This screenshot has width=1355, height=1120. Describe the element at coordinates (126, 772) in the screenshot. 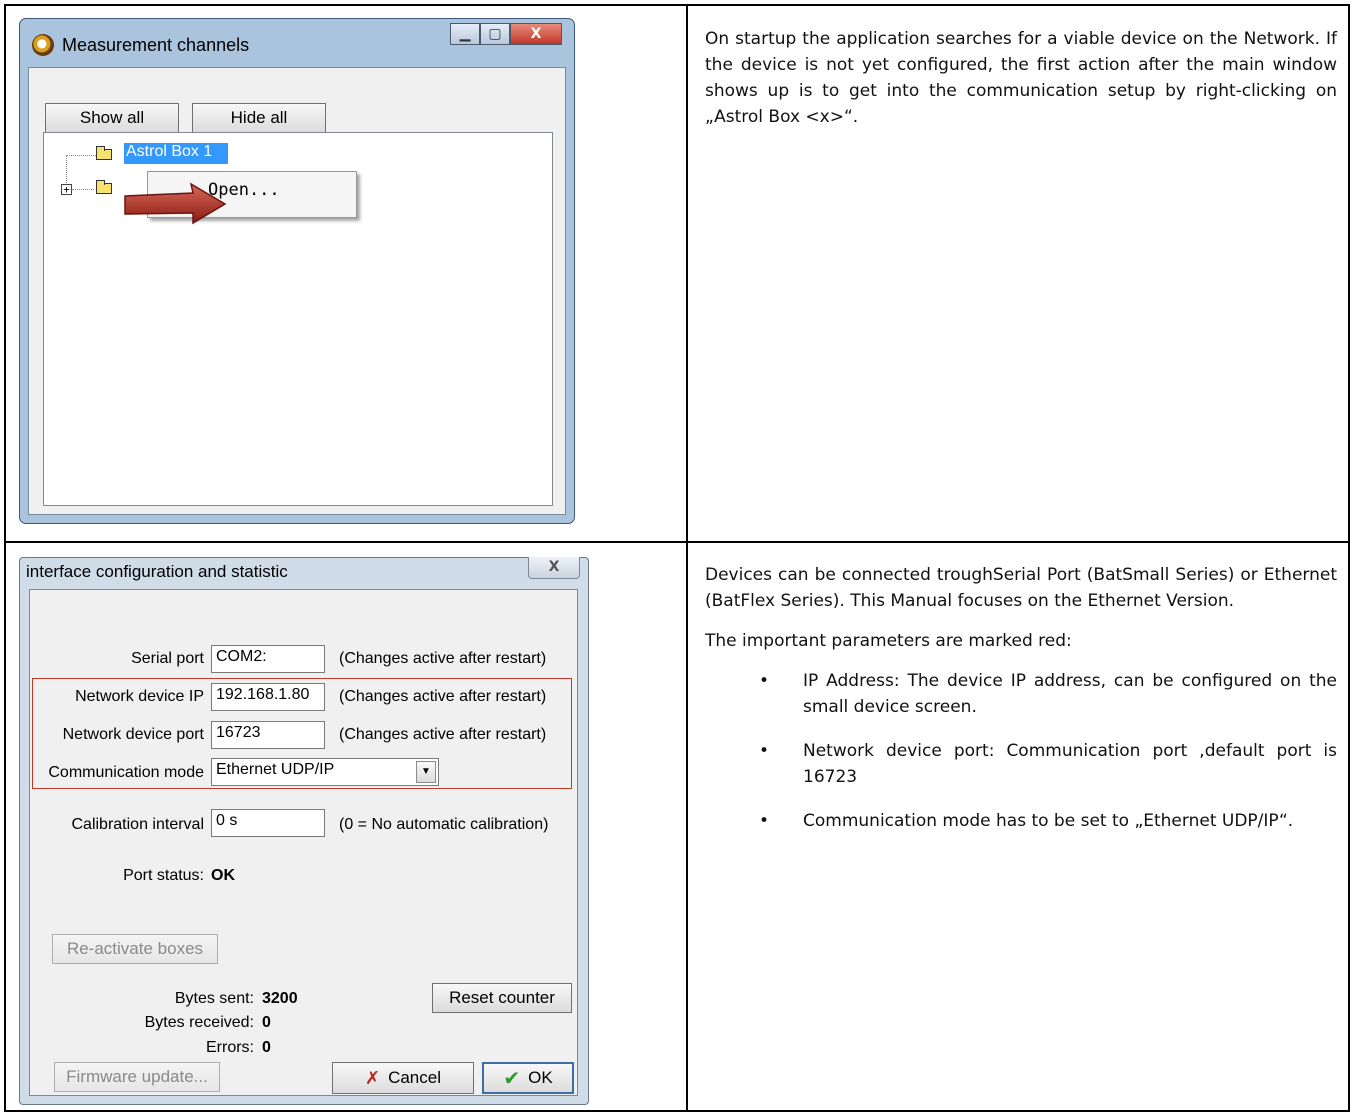

I see `comm-mode-label: Communication mode` at that location.